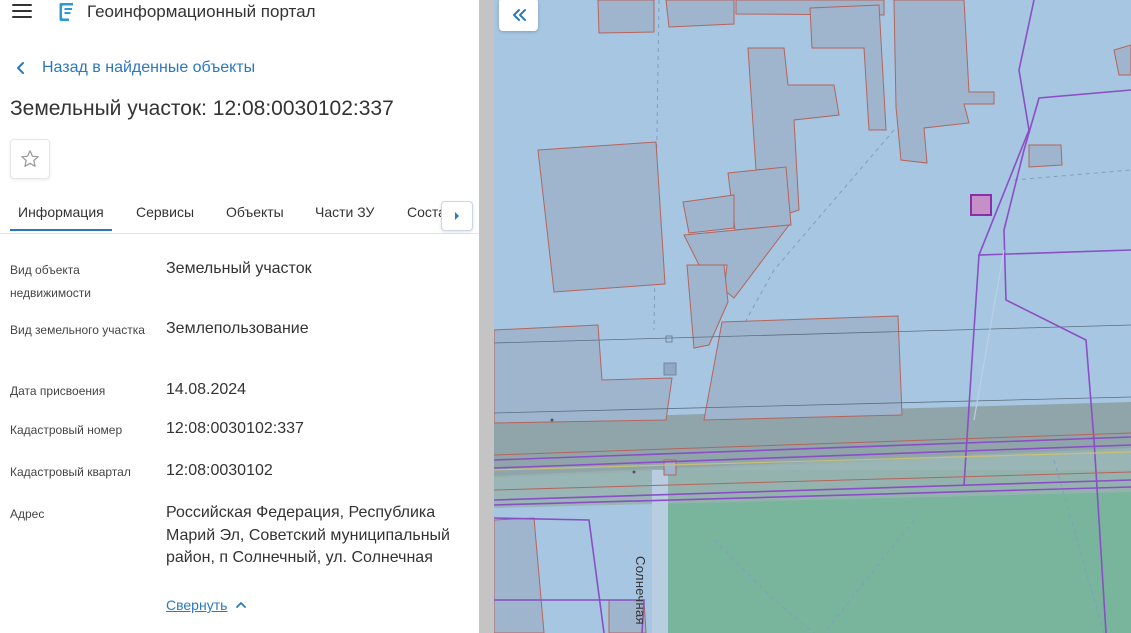 The image size is (1131, 633). What do you see at coordinates (27, 514) in the screenshot?
I see `label-address: Адрес` at bounding box center [27, 514].